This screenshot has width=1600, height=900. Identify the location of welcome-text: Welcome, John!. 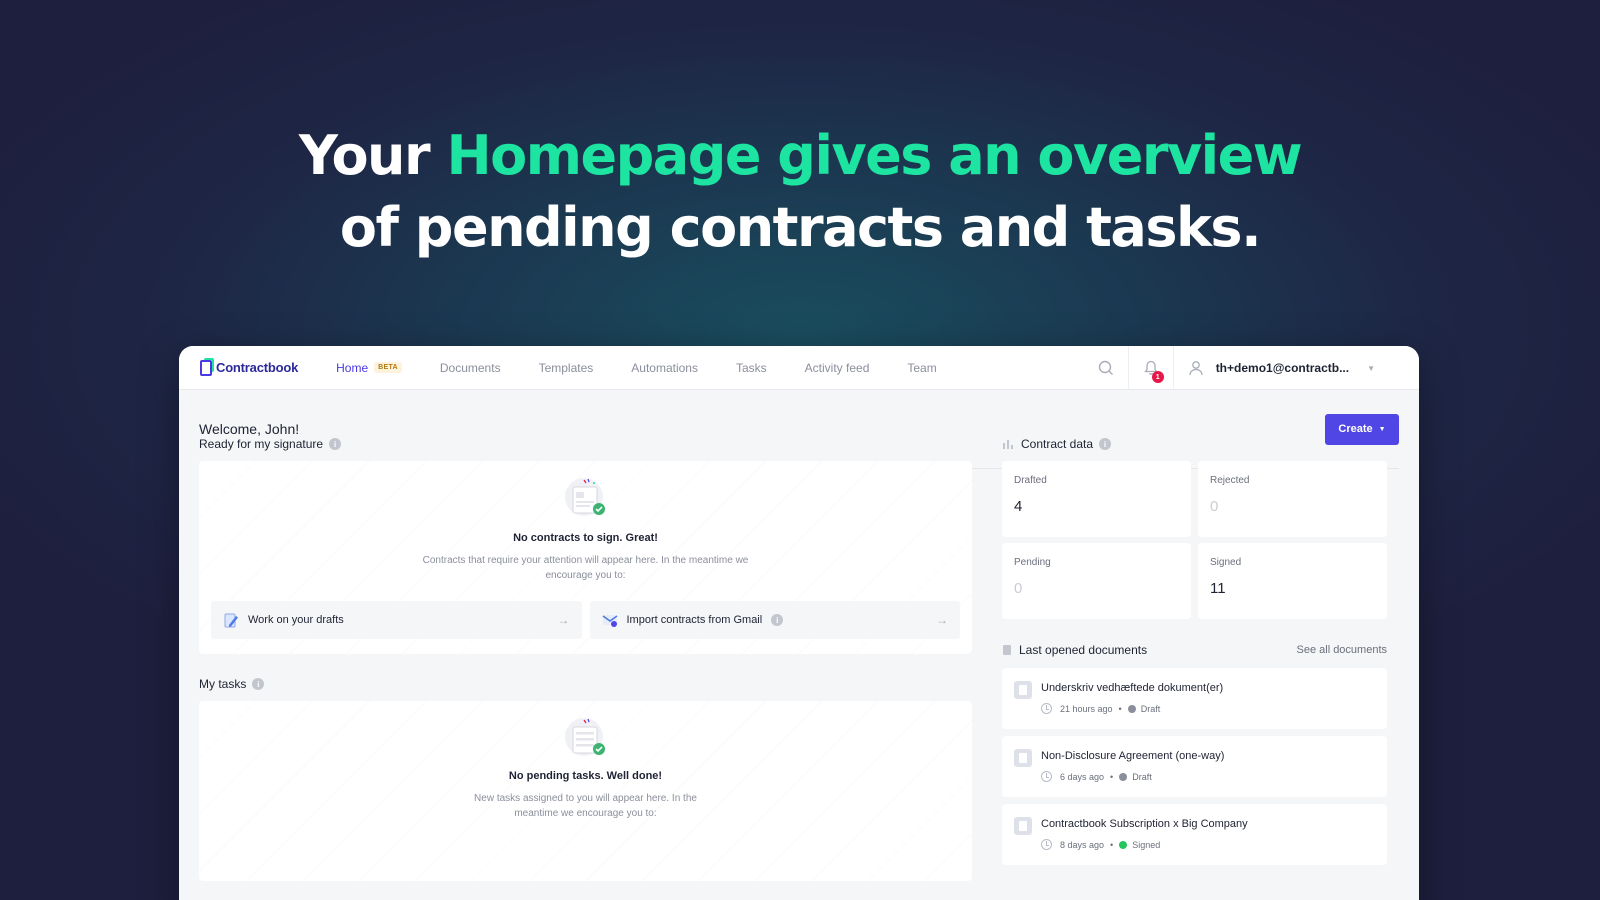
(249, 429).